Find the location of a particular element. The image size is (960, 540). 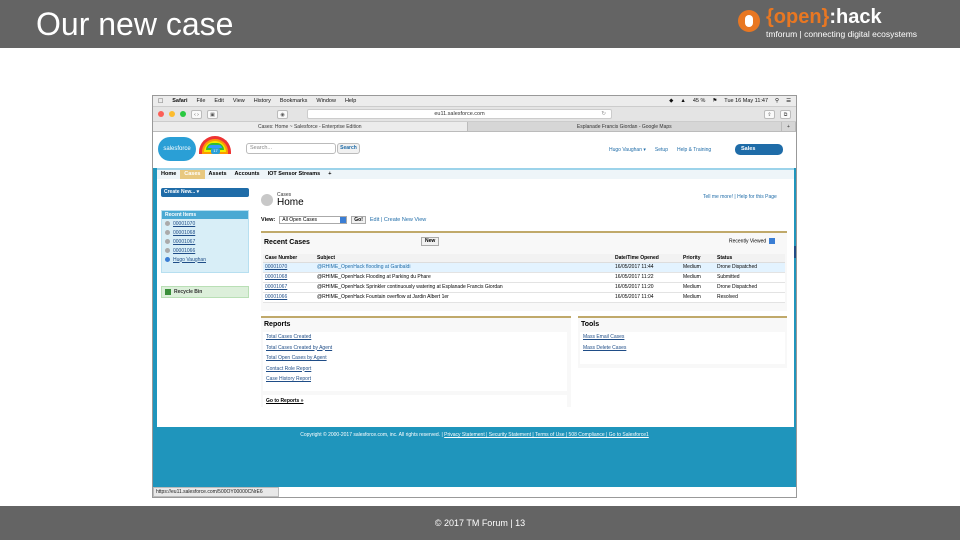

new-case-button: New is located at coordinates (430, 241).